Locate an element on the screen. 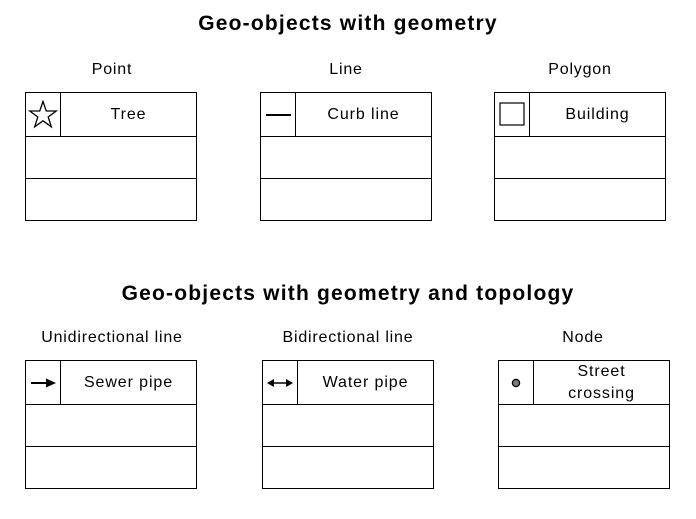 The height and width of the screenshot is (519, 696). entity-name-street-crossing: Street crossing is located at coordinates (601, 382).